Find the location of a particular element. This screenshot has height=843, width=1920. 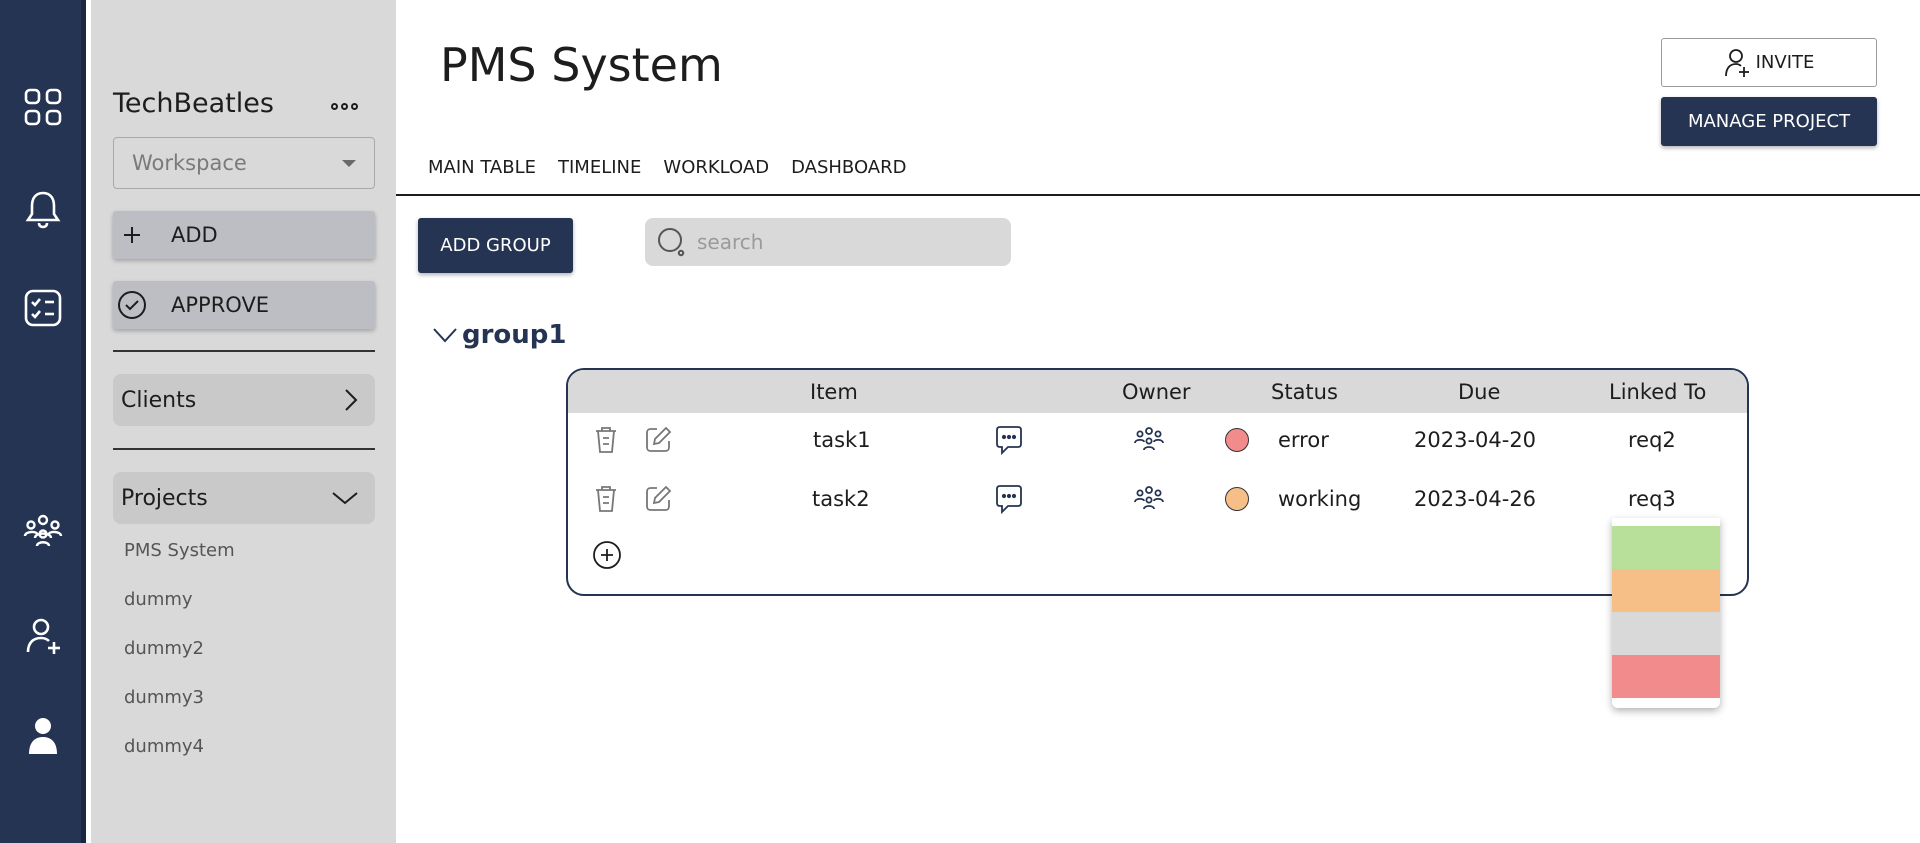

workspace-select-value: Workspace is located at coordinates (189, 163).